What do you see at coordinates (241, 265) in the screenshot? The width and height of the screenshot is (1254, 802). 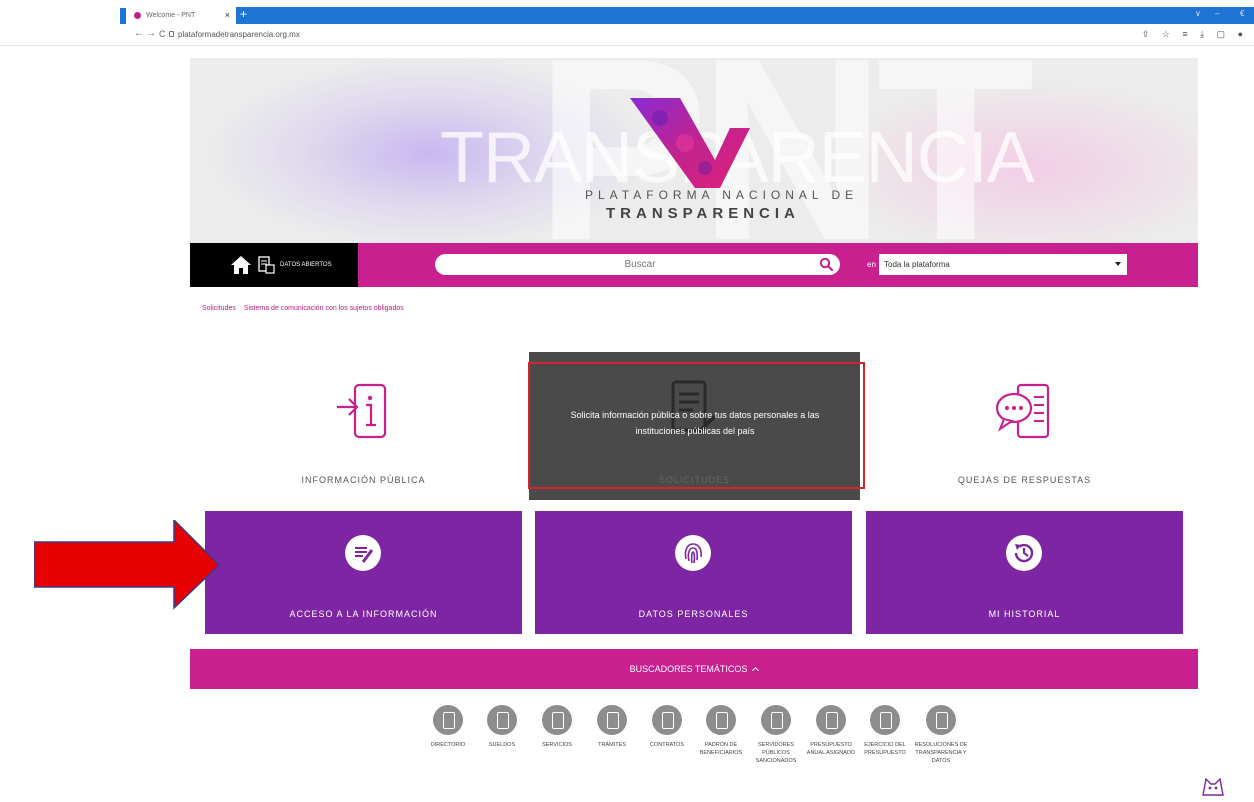 I see `home-icon` at bounding box center [241, 265].